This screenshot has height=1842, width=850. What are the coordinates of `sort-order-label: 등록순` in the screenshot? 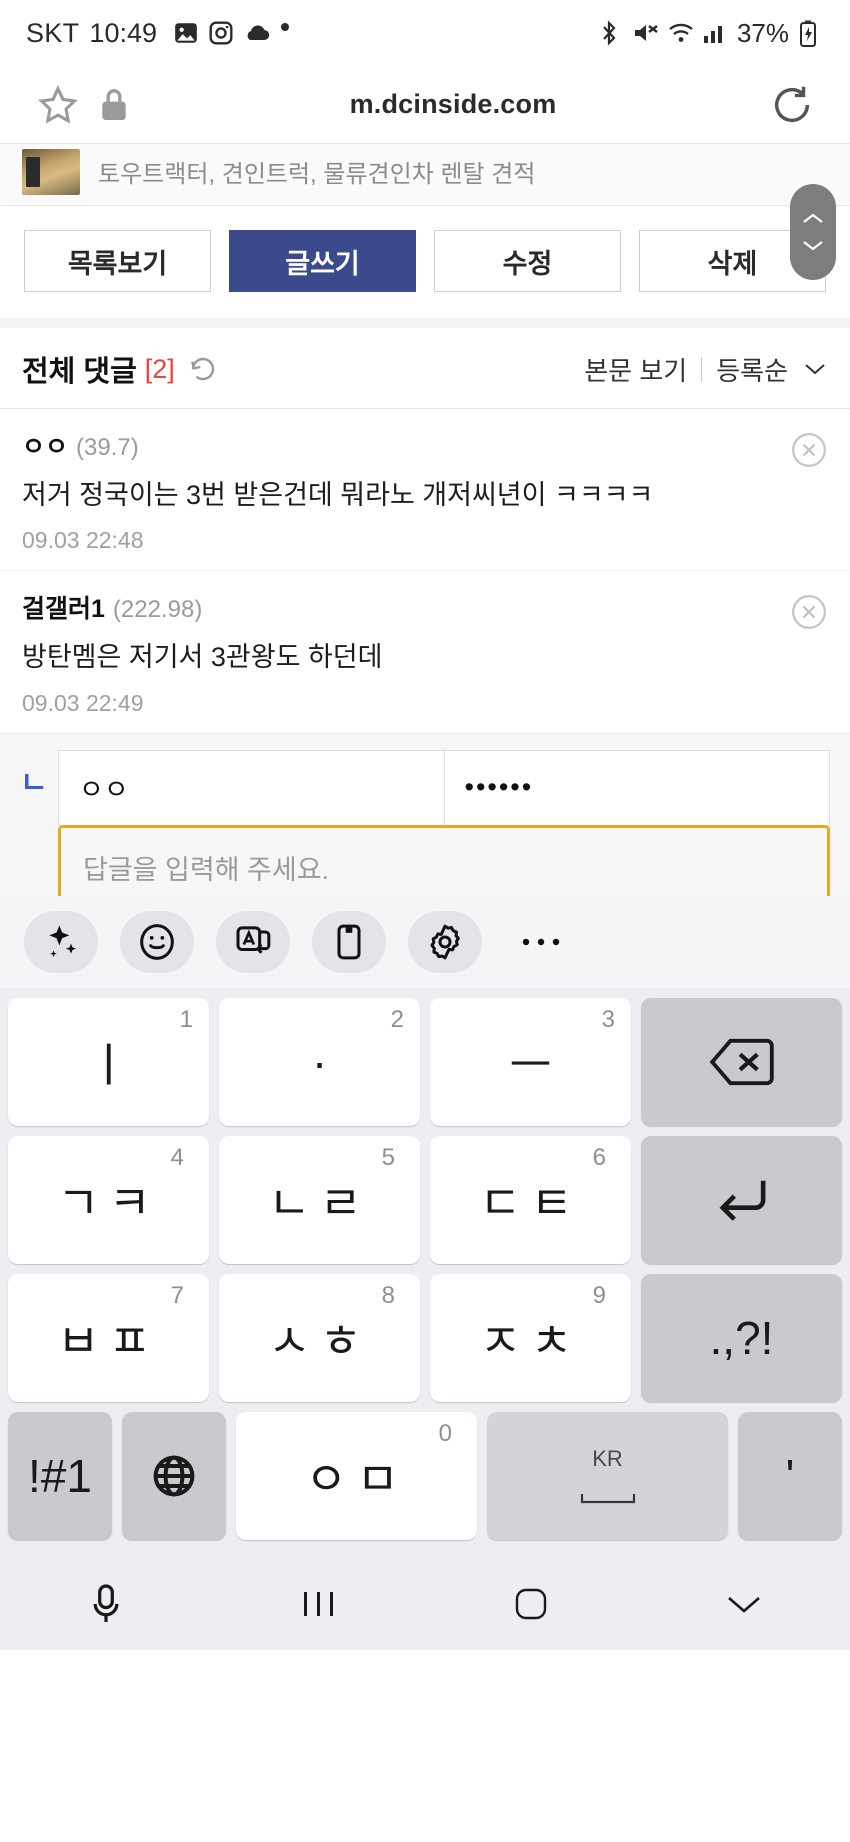 It's located at (752, 369).